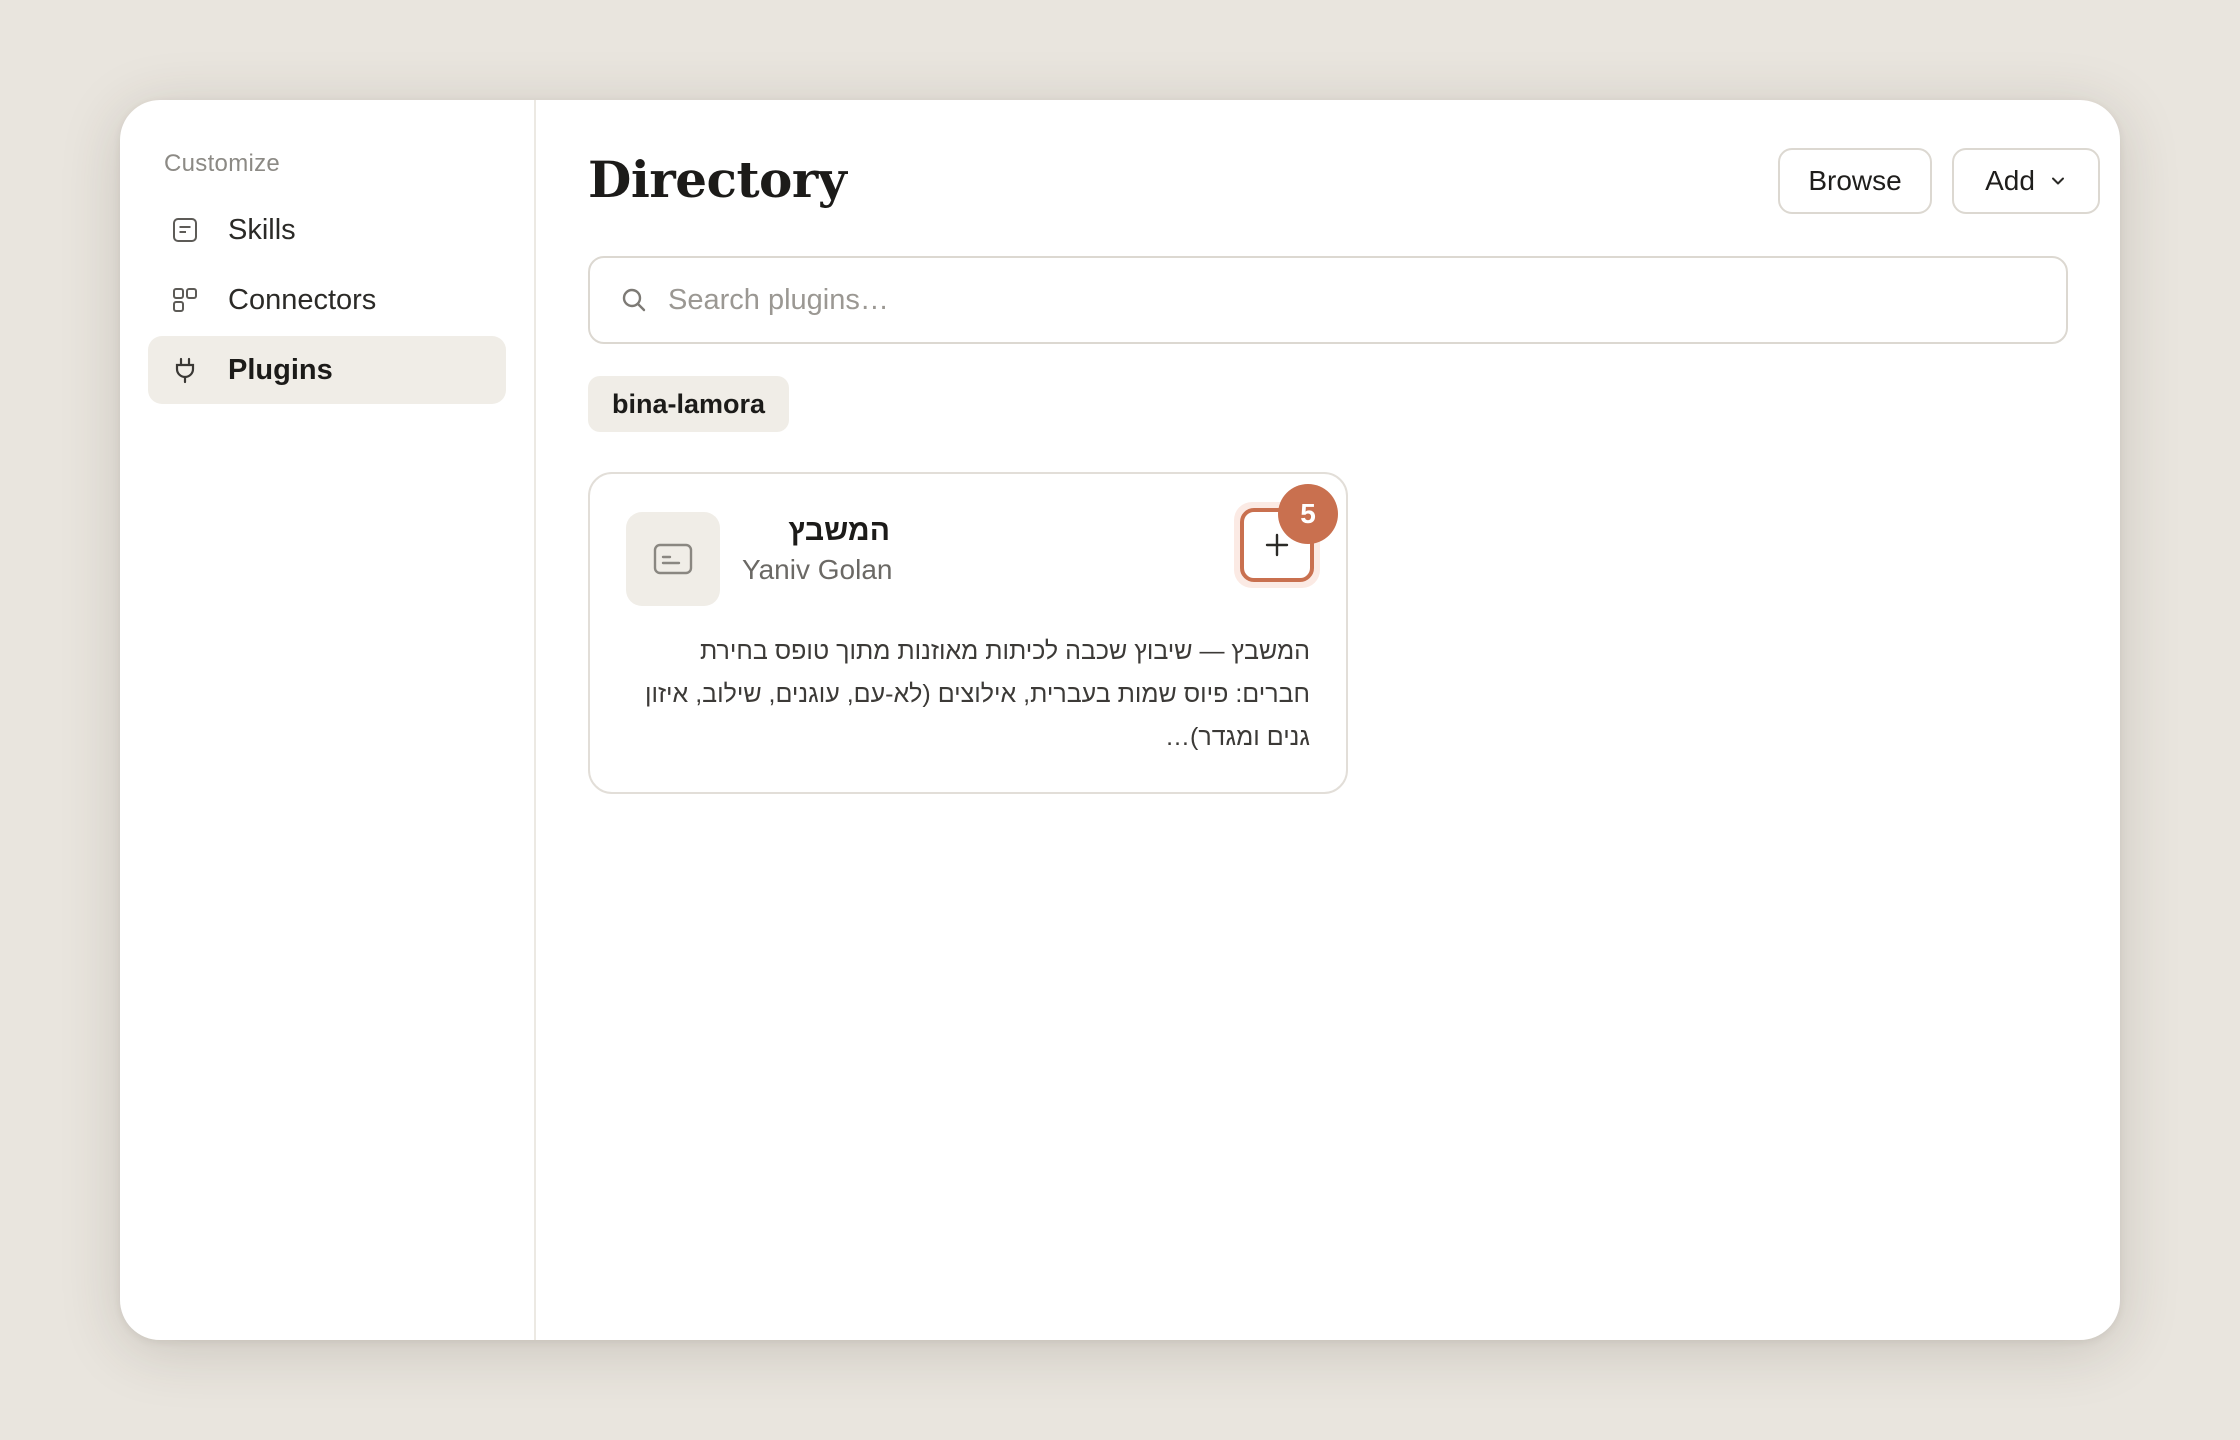  Describe the element at coordinates (185, 370) in the screenshot. I see `plug-icon` at that location.